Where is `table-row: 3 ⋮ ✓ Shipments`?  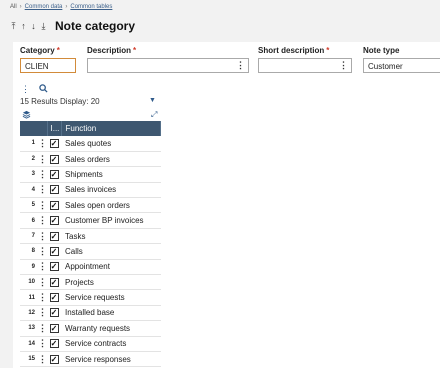
table-row: 3 ⋮ ✓ Shipments is located at coordinates (90, 174).